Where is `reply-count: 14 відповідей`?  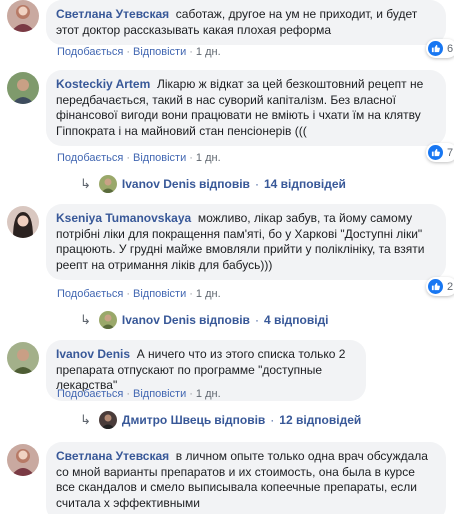
reply-count: 14 відповідей is located at coordinates (304, 184).